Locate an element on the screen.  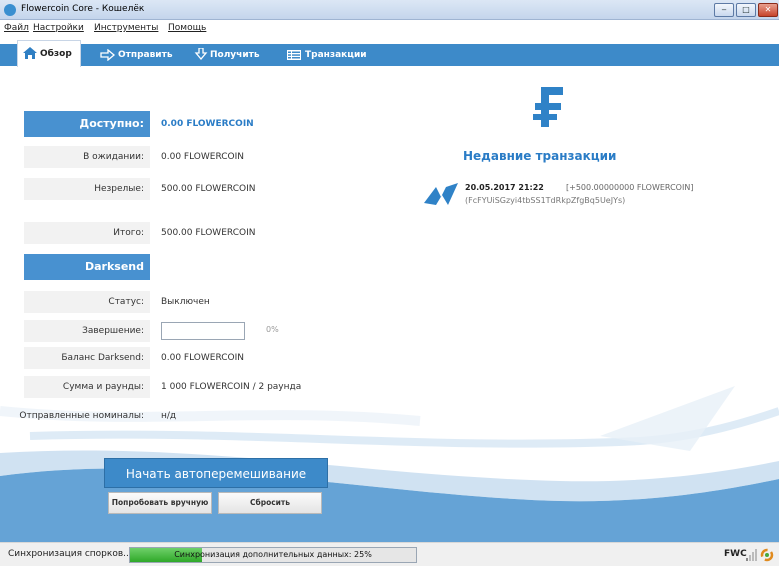
transaction-date: 20.05.2017 21:22 is located at coordinates (504, 187).